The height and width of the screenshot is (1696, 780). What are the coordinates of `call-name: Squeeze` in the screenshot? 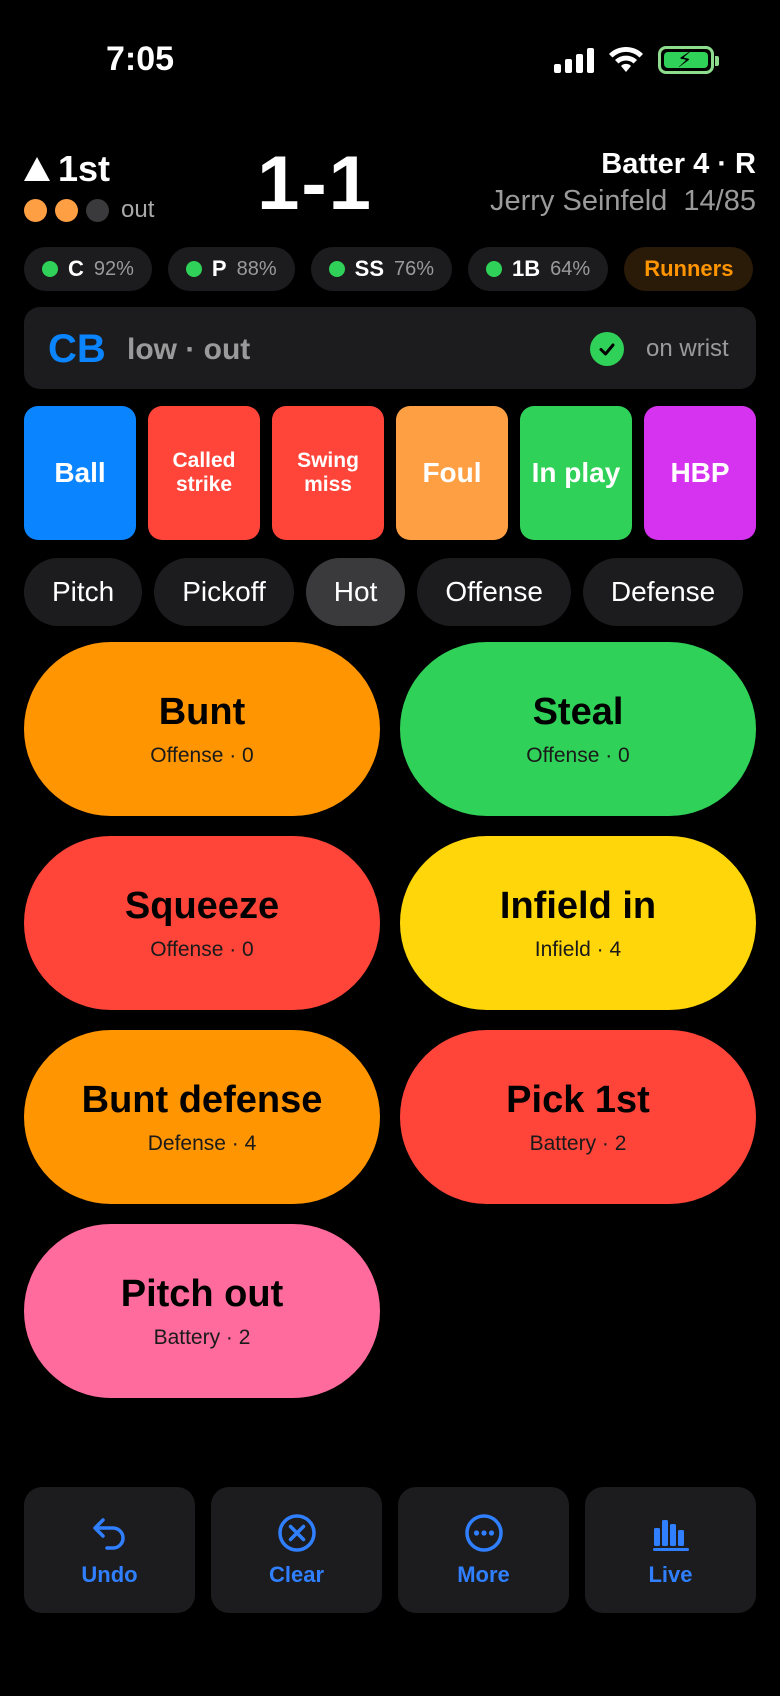 It's located at (202, 905).